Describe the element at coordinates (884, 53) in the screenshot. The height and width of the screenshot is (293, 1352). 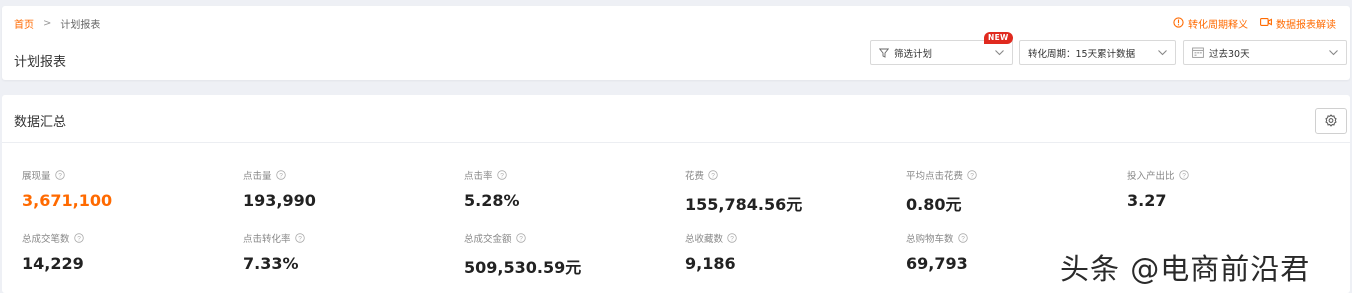
I see `funnel-icon` at that location.